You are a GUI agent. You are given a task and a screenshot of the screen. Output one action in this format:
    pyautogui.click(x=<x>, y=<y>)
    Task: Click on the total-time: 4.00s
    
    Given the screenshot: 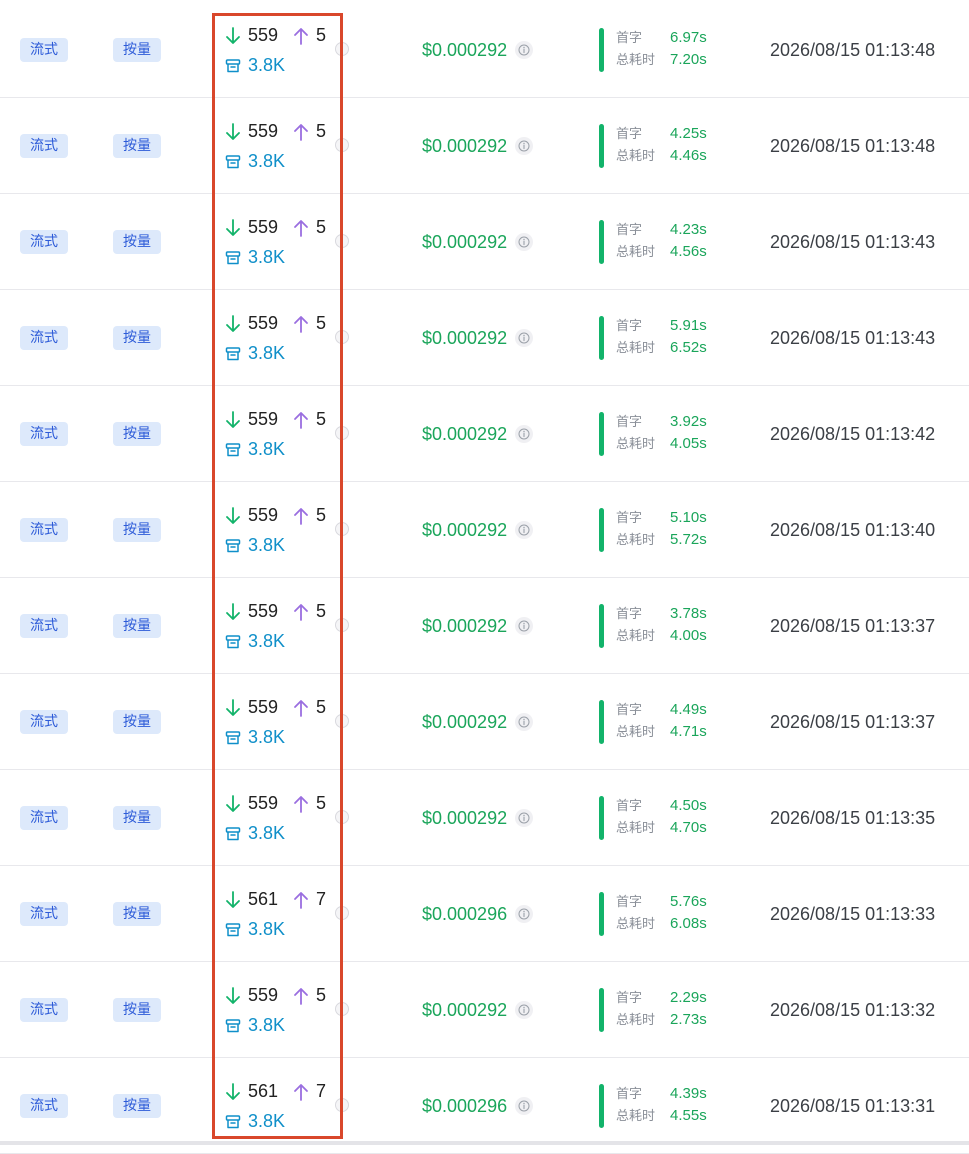 What is the action you would take?
    pyautogui.click(x=688, y=635)
    